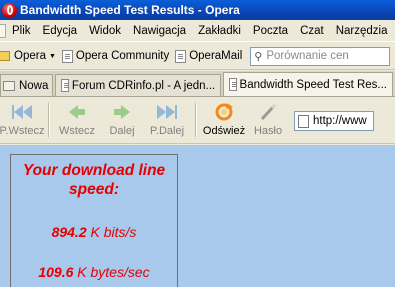 The image size is (395, 287). What do you see at coordinates (270, 31) in the screenshot?
I see `menu-poczta: Poczta` at bounding box center [270, 31].